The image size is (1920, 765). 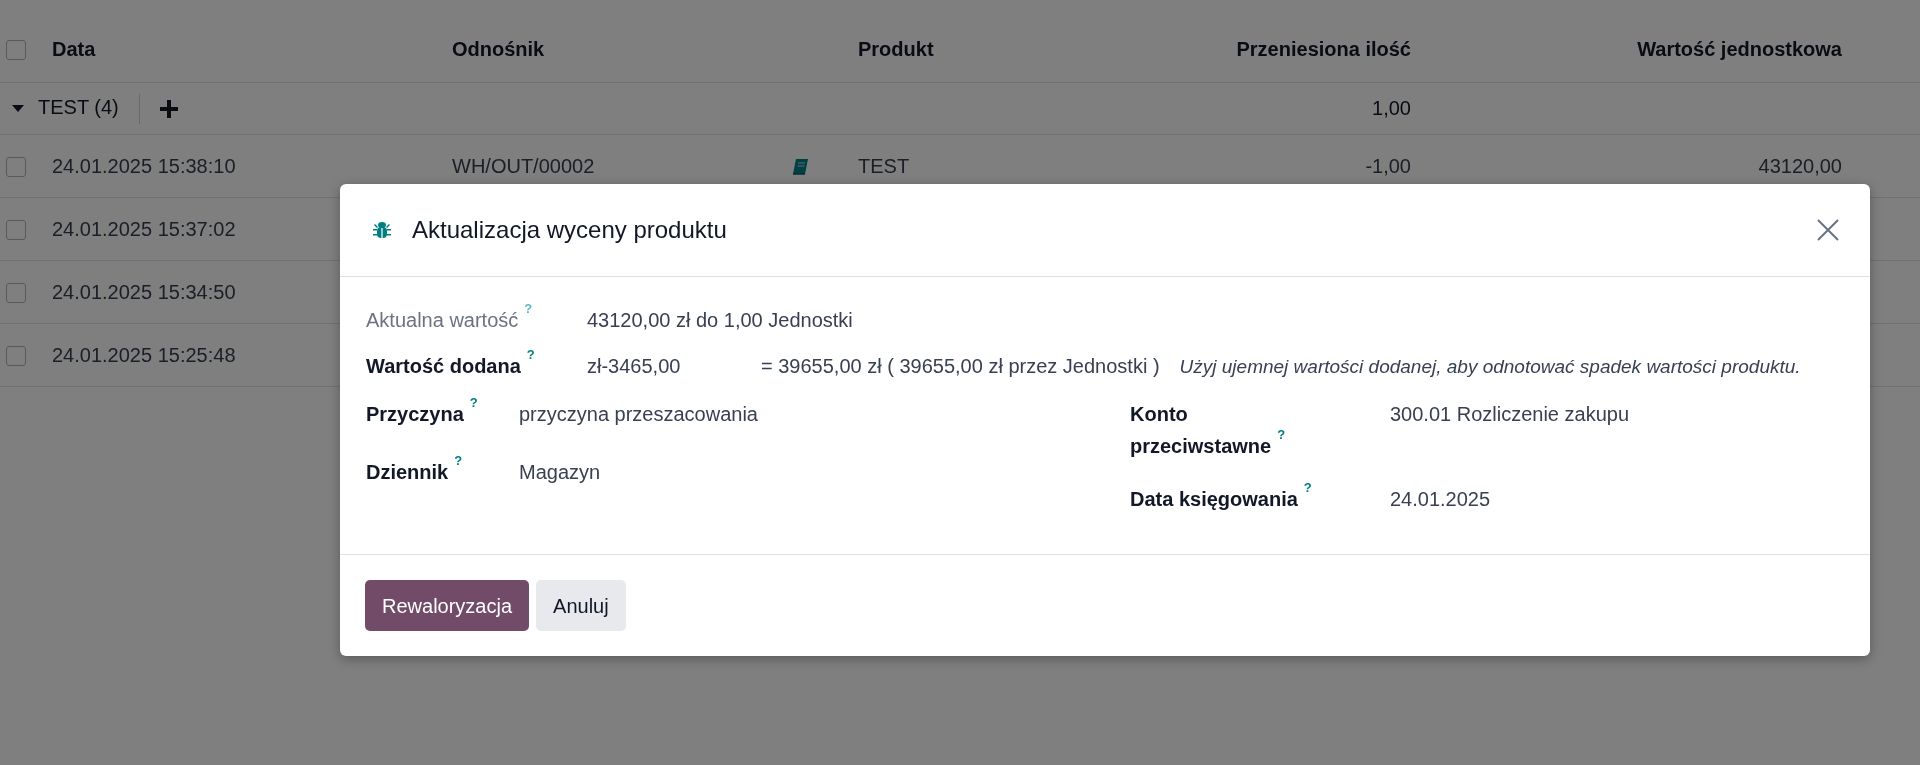 I want to click on computed-value: = 39655,00 zł ( 39655,00 zł przez Jednostki ), so click(x=960, y=366).